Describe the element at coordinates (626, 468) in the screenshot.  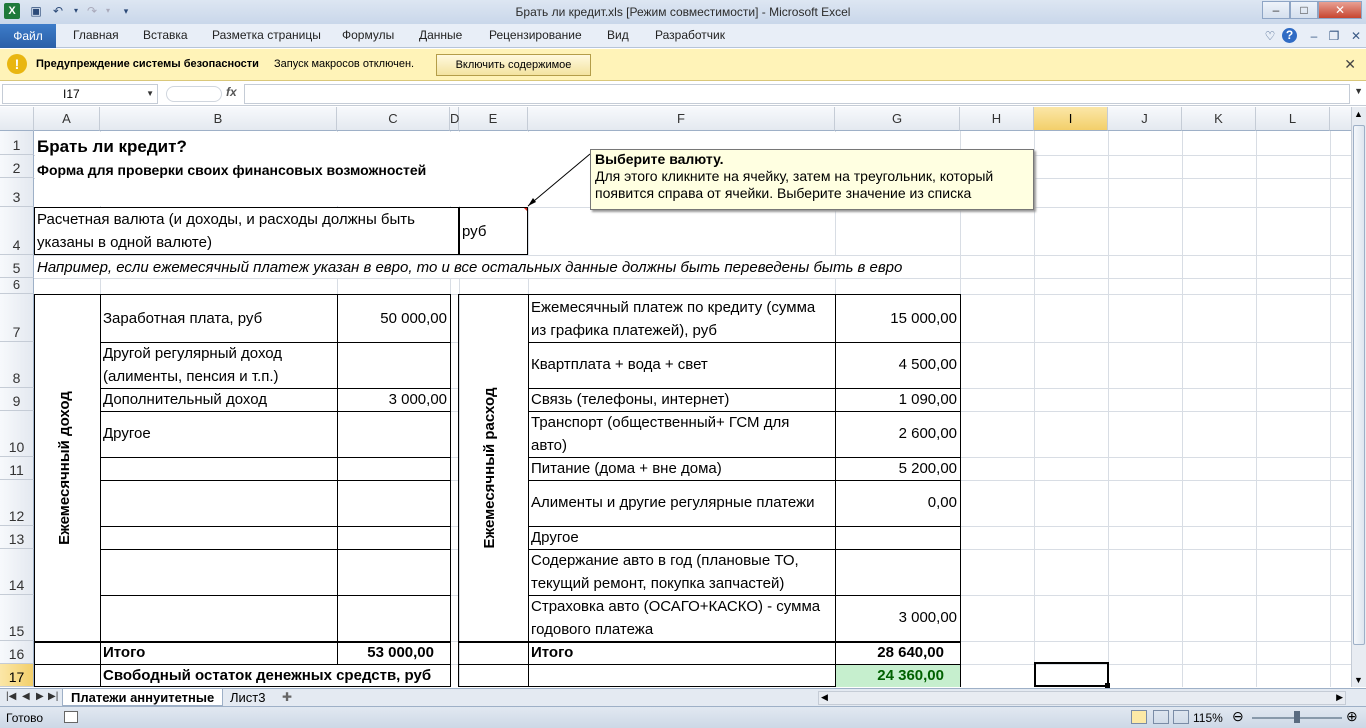
I see `expense-label-food: Питание (дома + вне дома)` at that location.